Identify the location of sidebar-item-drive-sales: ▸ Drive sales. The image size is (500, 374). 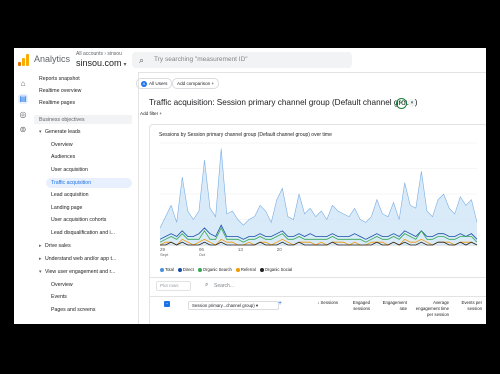
(55, 246).